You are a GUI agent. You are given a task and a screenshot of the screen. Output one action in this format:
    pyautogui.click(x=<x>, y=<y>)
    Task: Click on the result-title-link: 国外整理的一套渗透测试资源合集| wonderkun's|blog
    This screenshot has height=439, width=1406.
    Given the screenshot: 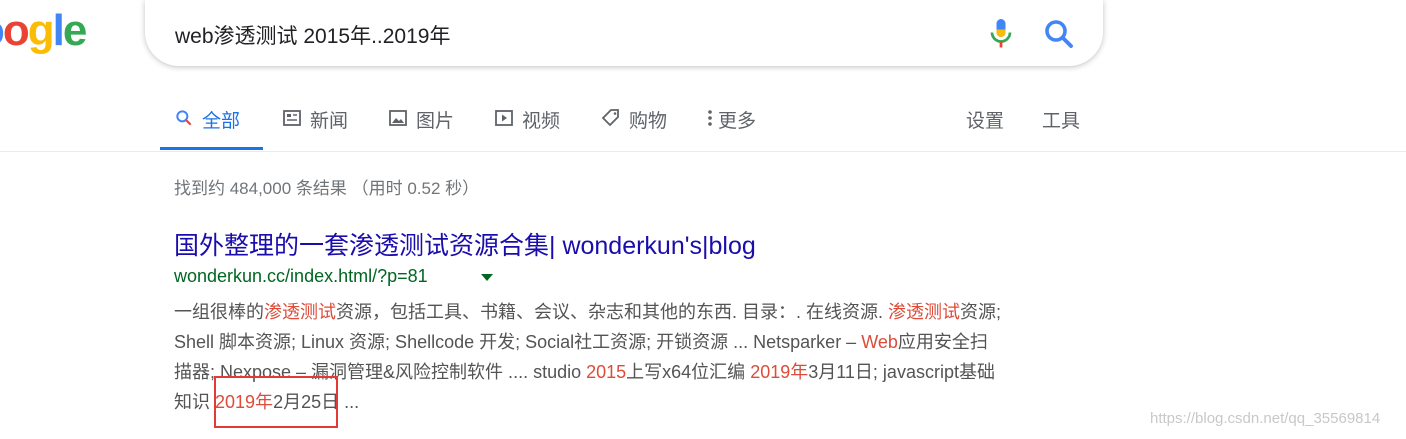 What is the action you would take?
    pyautogui.click(x=465, y=244)
    